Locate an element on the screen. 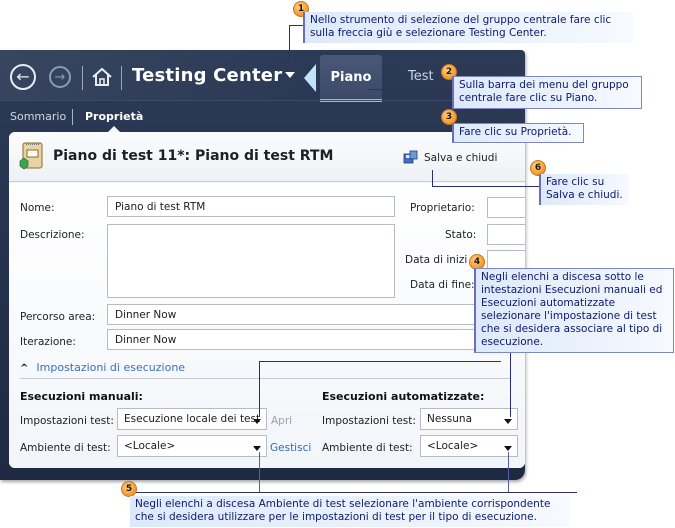 The width and height of the screenshot is (675, 528). tab-test: Test is located at coordinates (421, 76).